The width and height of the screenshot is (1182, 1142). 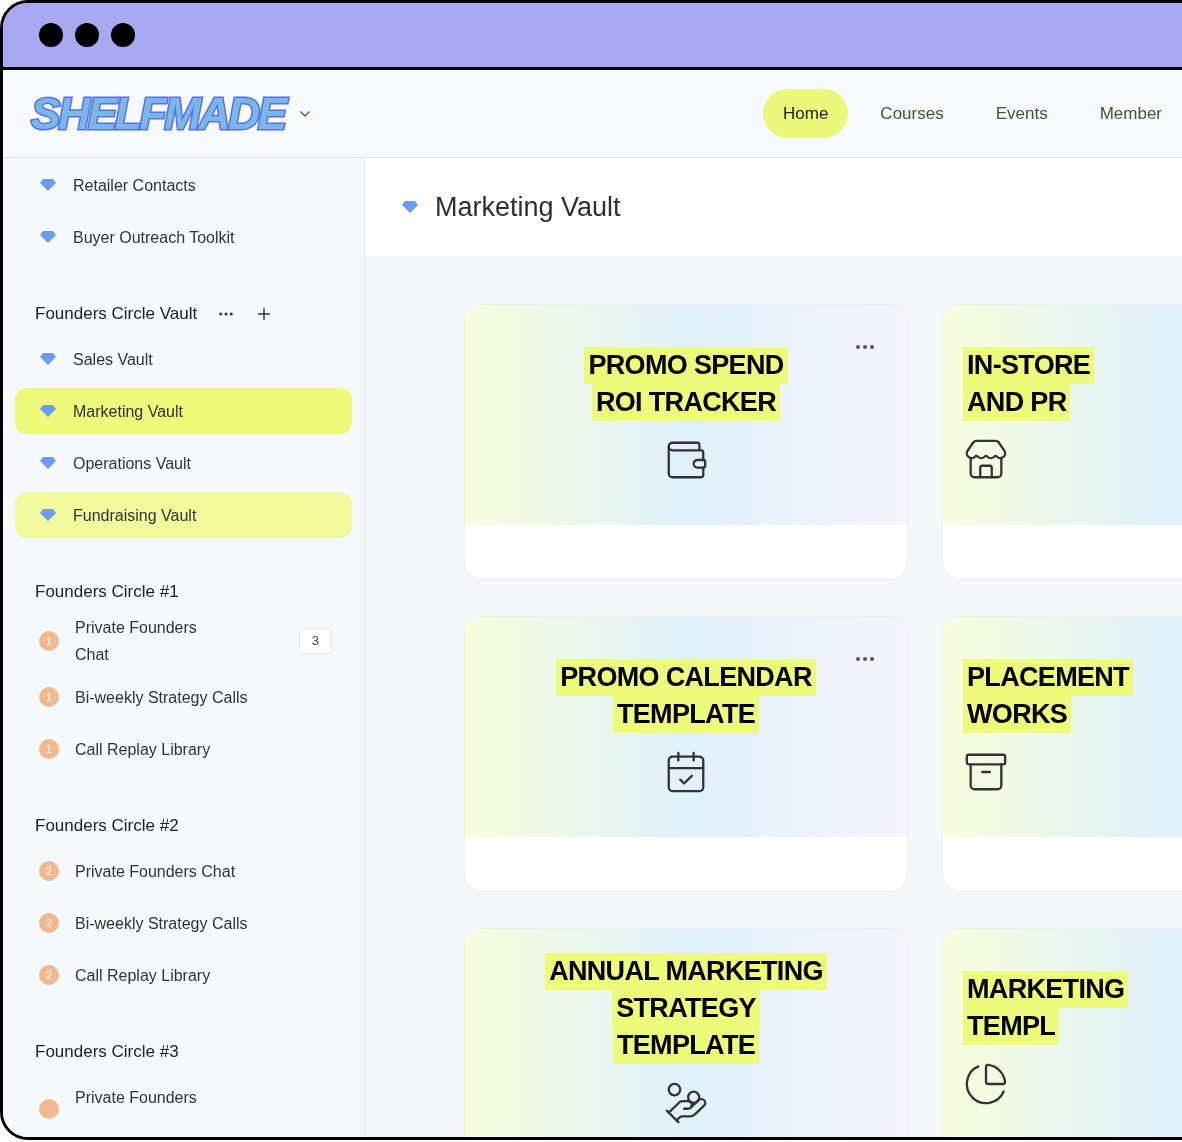 I want to click on nav-tab: Events, so click(x=1021, y=113).